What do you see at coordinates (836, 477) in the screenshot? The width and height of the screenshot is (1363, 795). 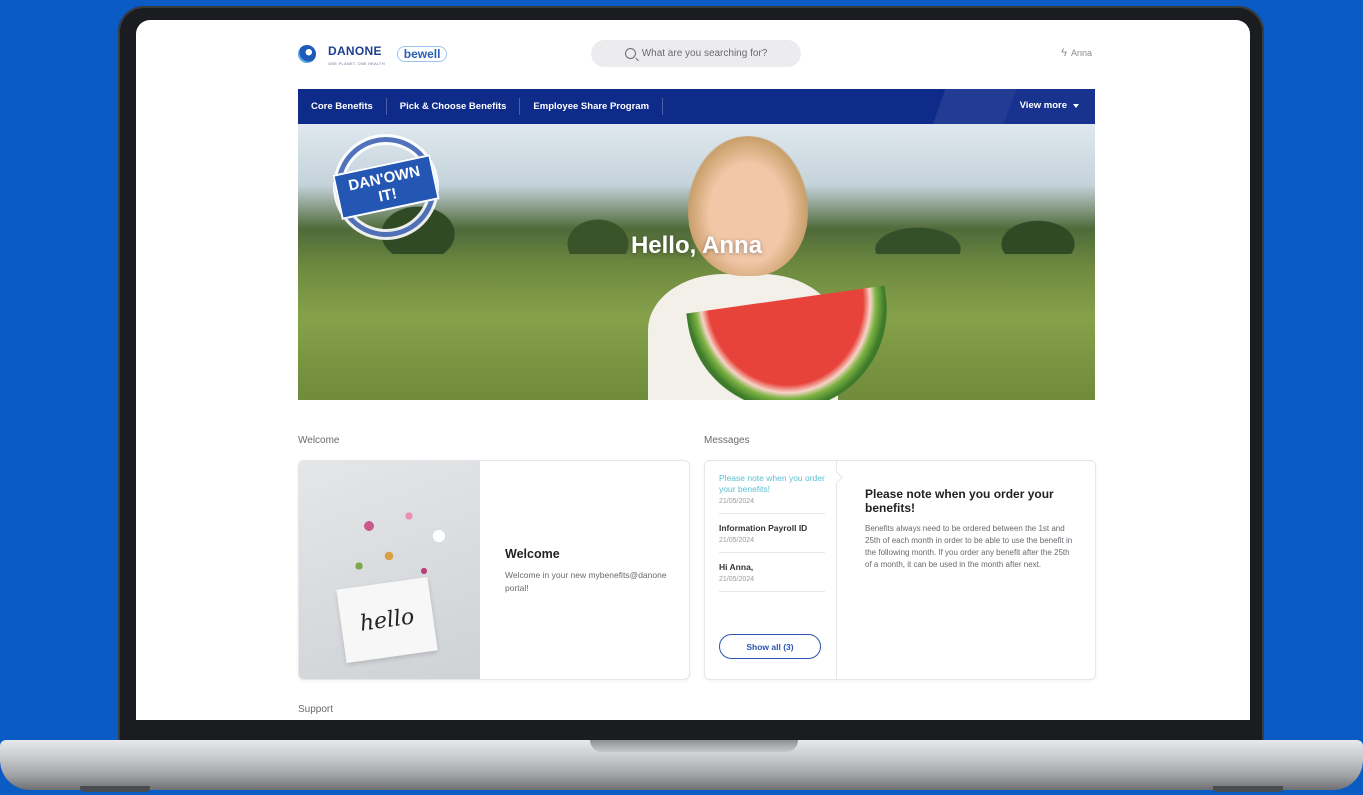 I see `message-pointer` at bounding box center [836, 477].